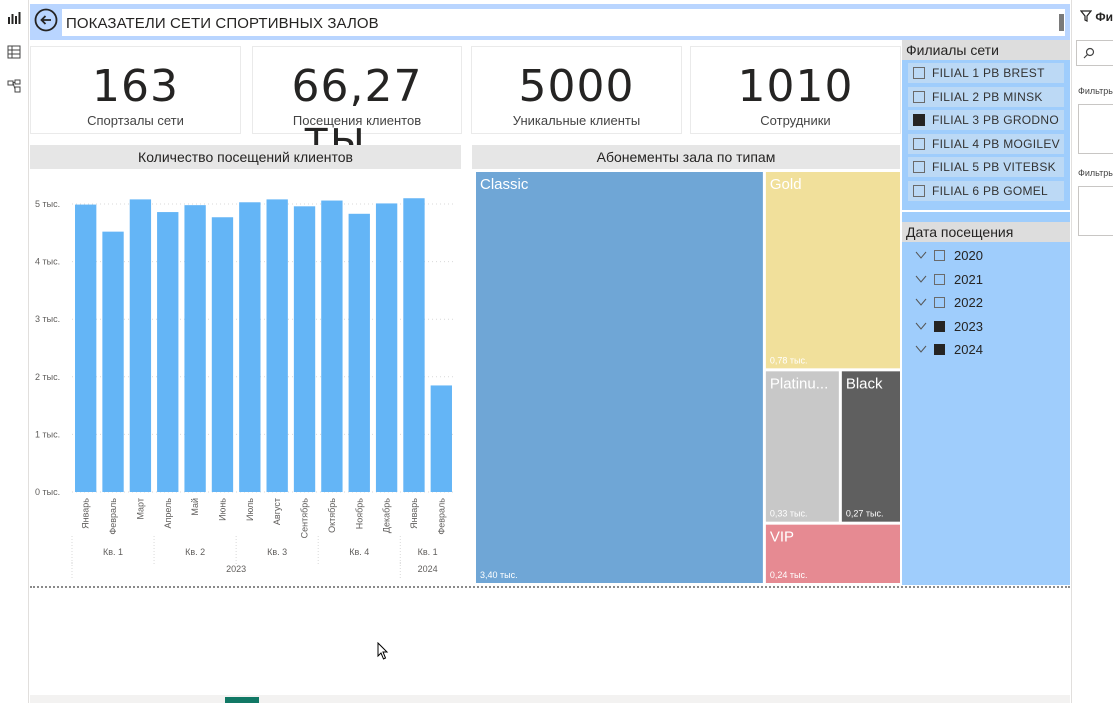  Describe the element at coordinates (968, 303) in the screenshot. I see `year-label: 2022` at that location.